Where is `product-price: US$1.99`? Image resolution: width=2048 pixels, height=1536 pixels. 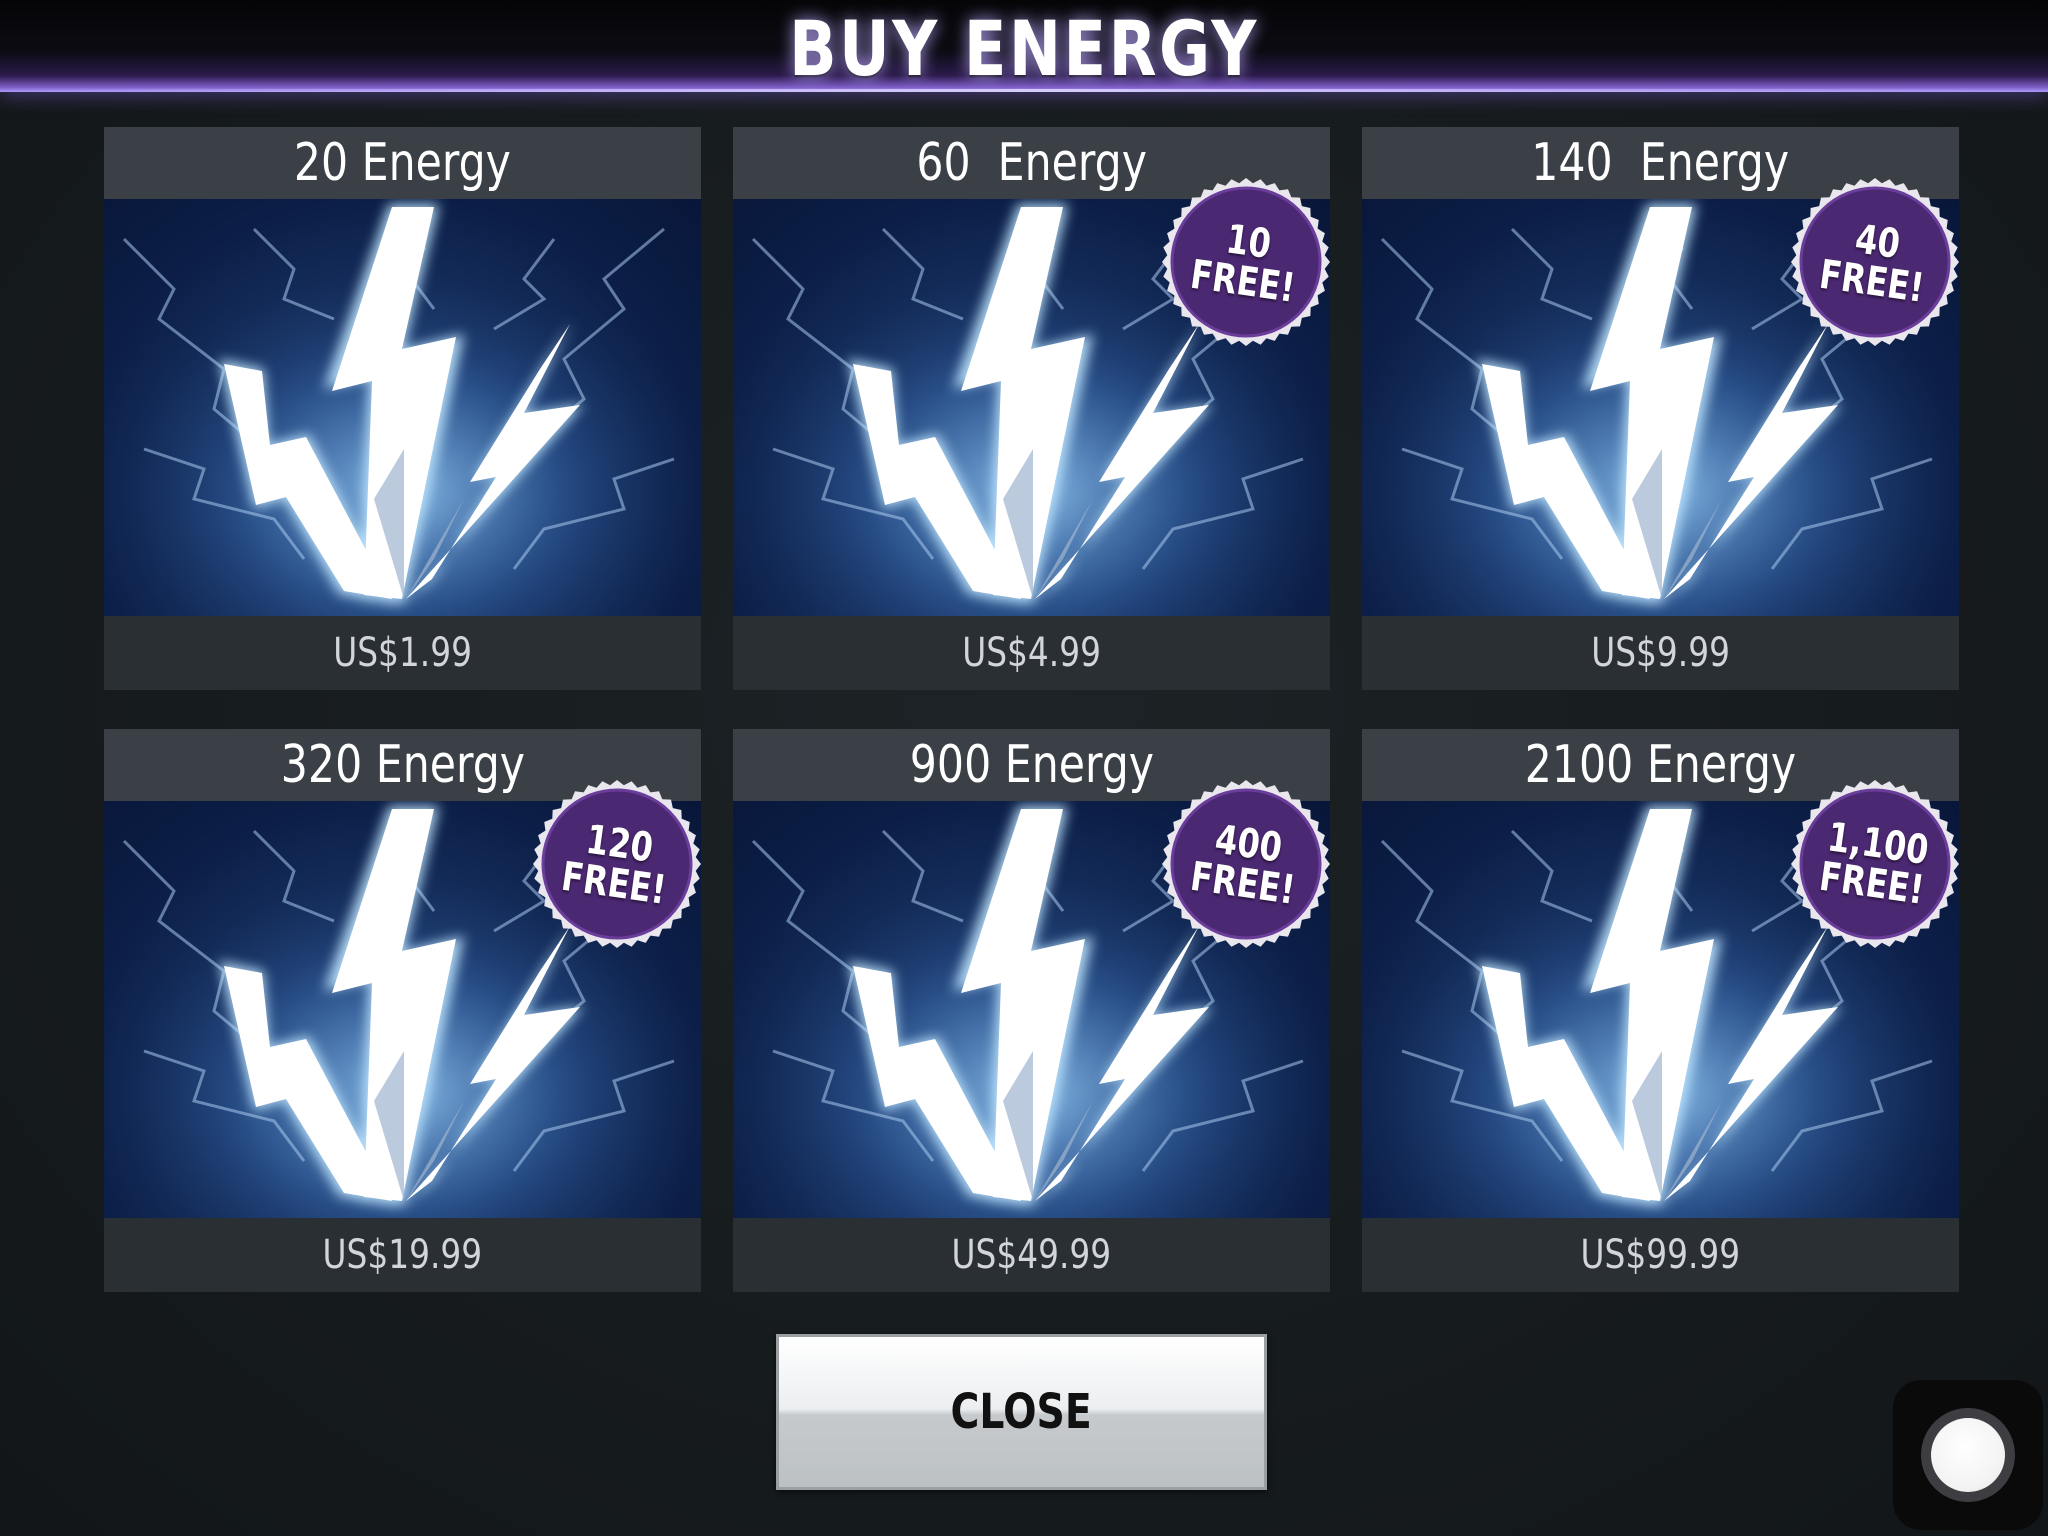 product-price: US$1.99 is located at coordinates (402, 653).